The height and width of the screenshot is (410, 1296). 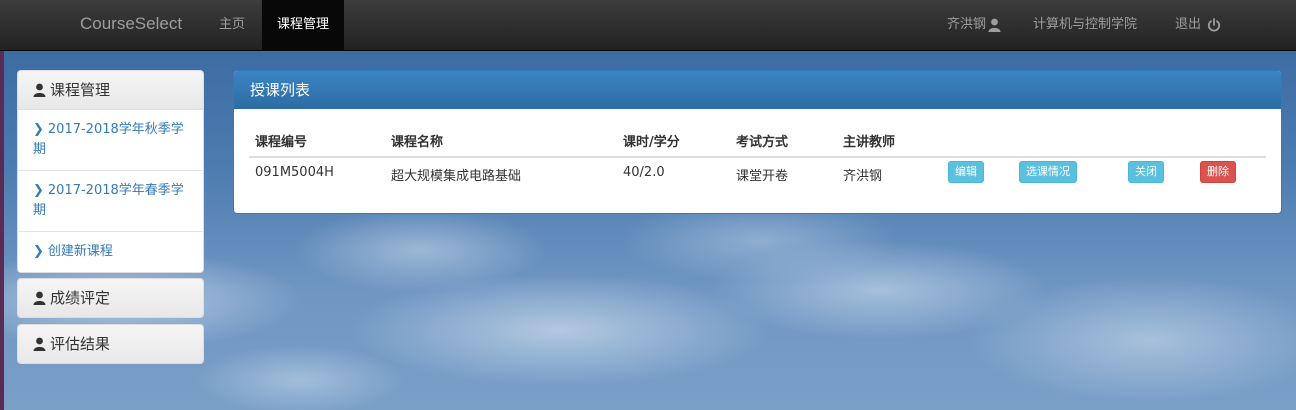 What do you see at coordinates (131, 24) in the screenshot?
I see `brand-logo: CourseSelect` at bounding box center [131, 24].